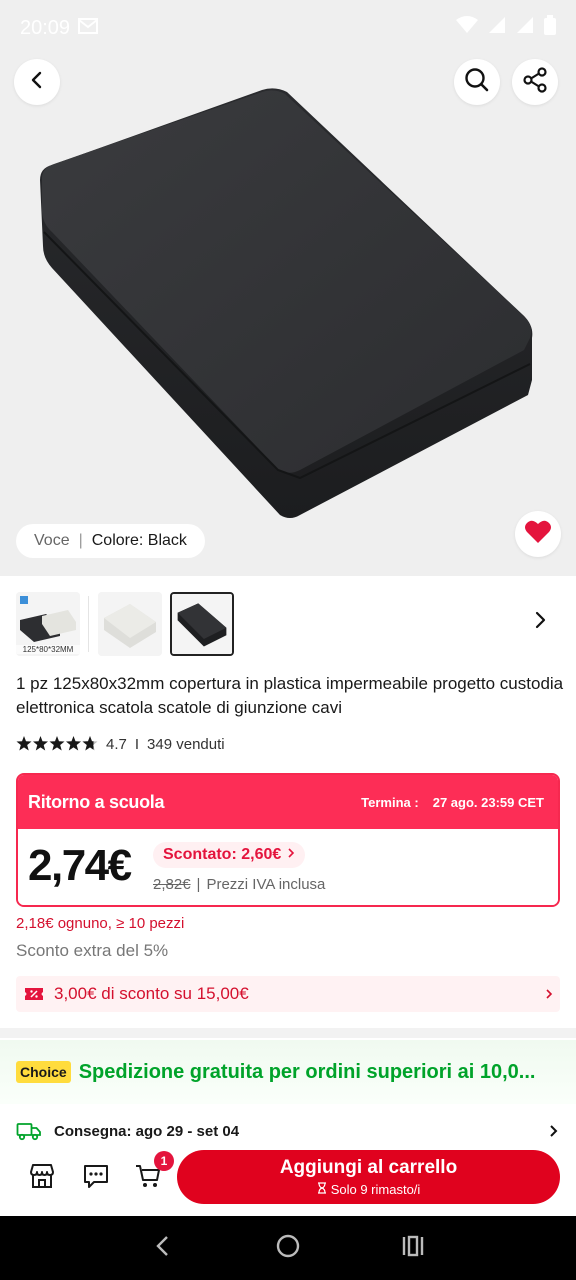 Image resolution: width=576 pixels, height=1280 pixels. What do you see at coordinates (88, 624) in the screenshot?
I see `thumbnail-divider` at bounding box center [88, 624].